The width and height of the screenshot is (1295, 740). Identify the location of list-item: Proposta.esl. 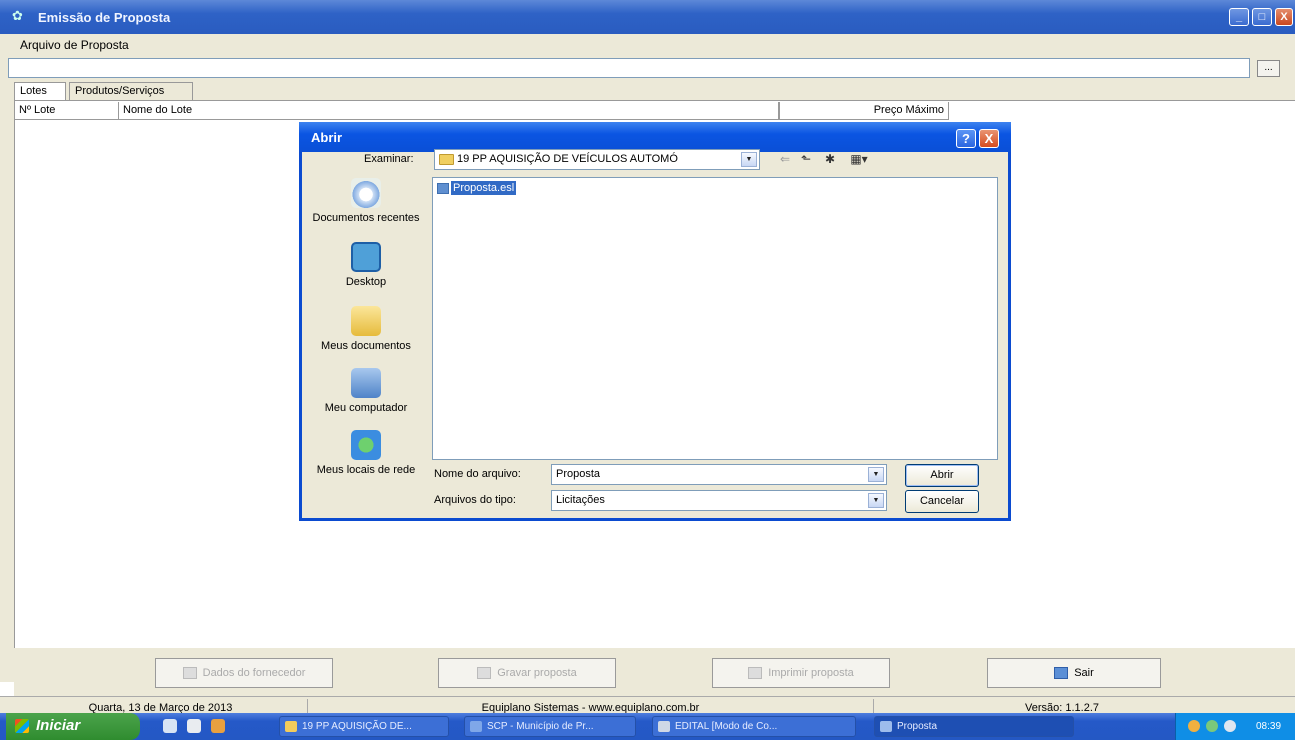
(477, 188).